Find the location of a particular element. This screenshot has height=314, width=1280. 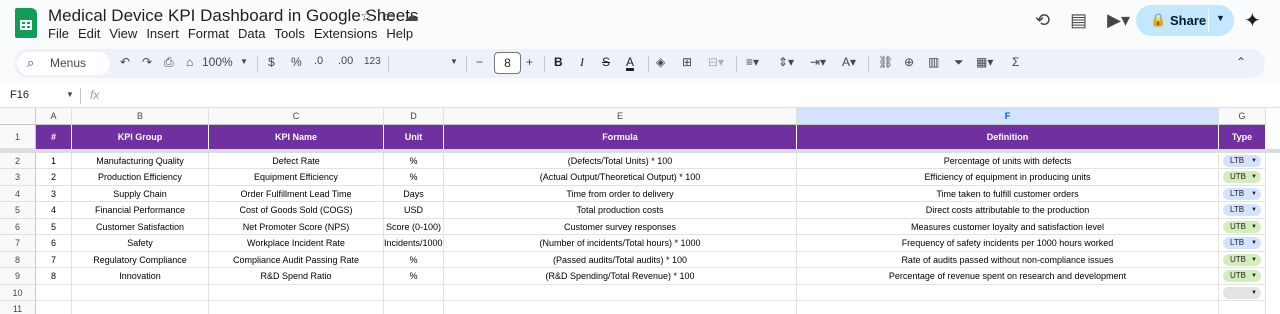

cell-name is located at coordinates (296, 307).